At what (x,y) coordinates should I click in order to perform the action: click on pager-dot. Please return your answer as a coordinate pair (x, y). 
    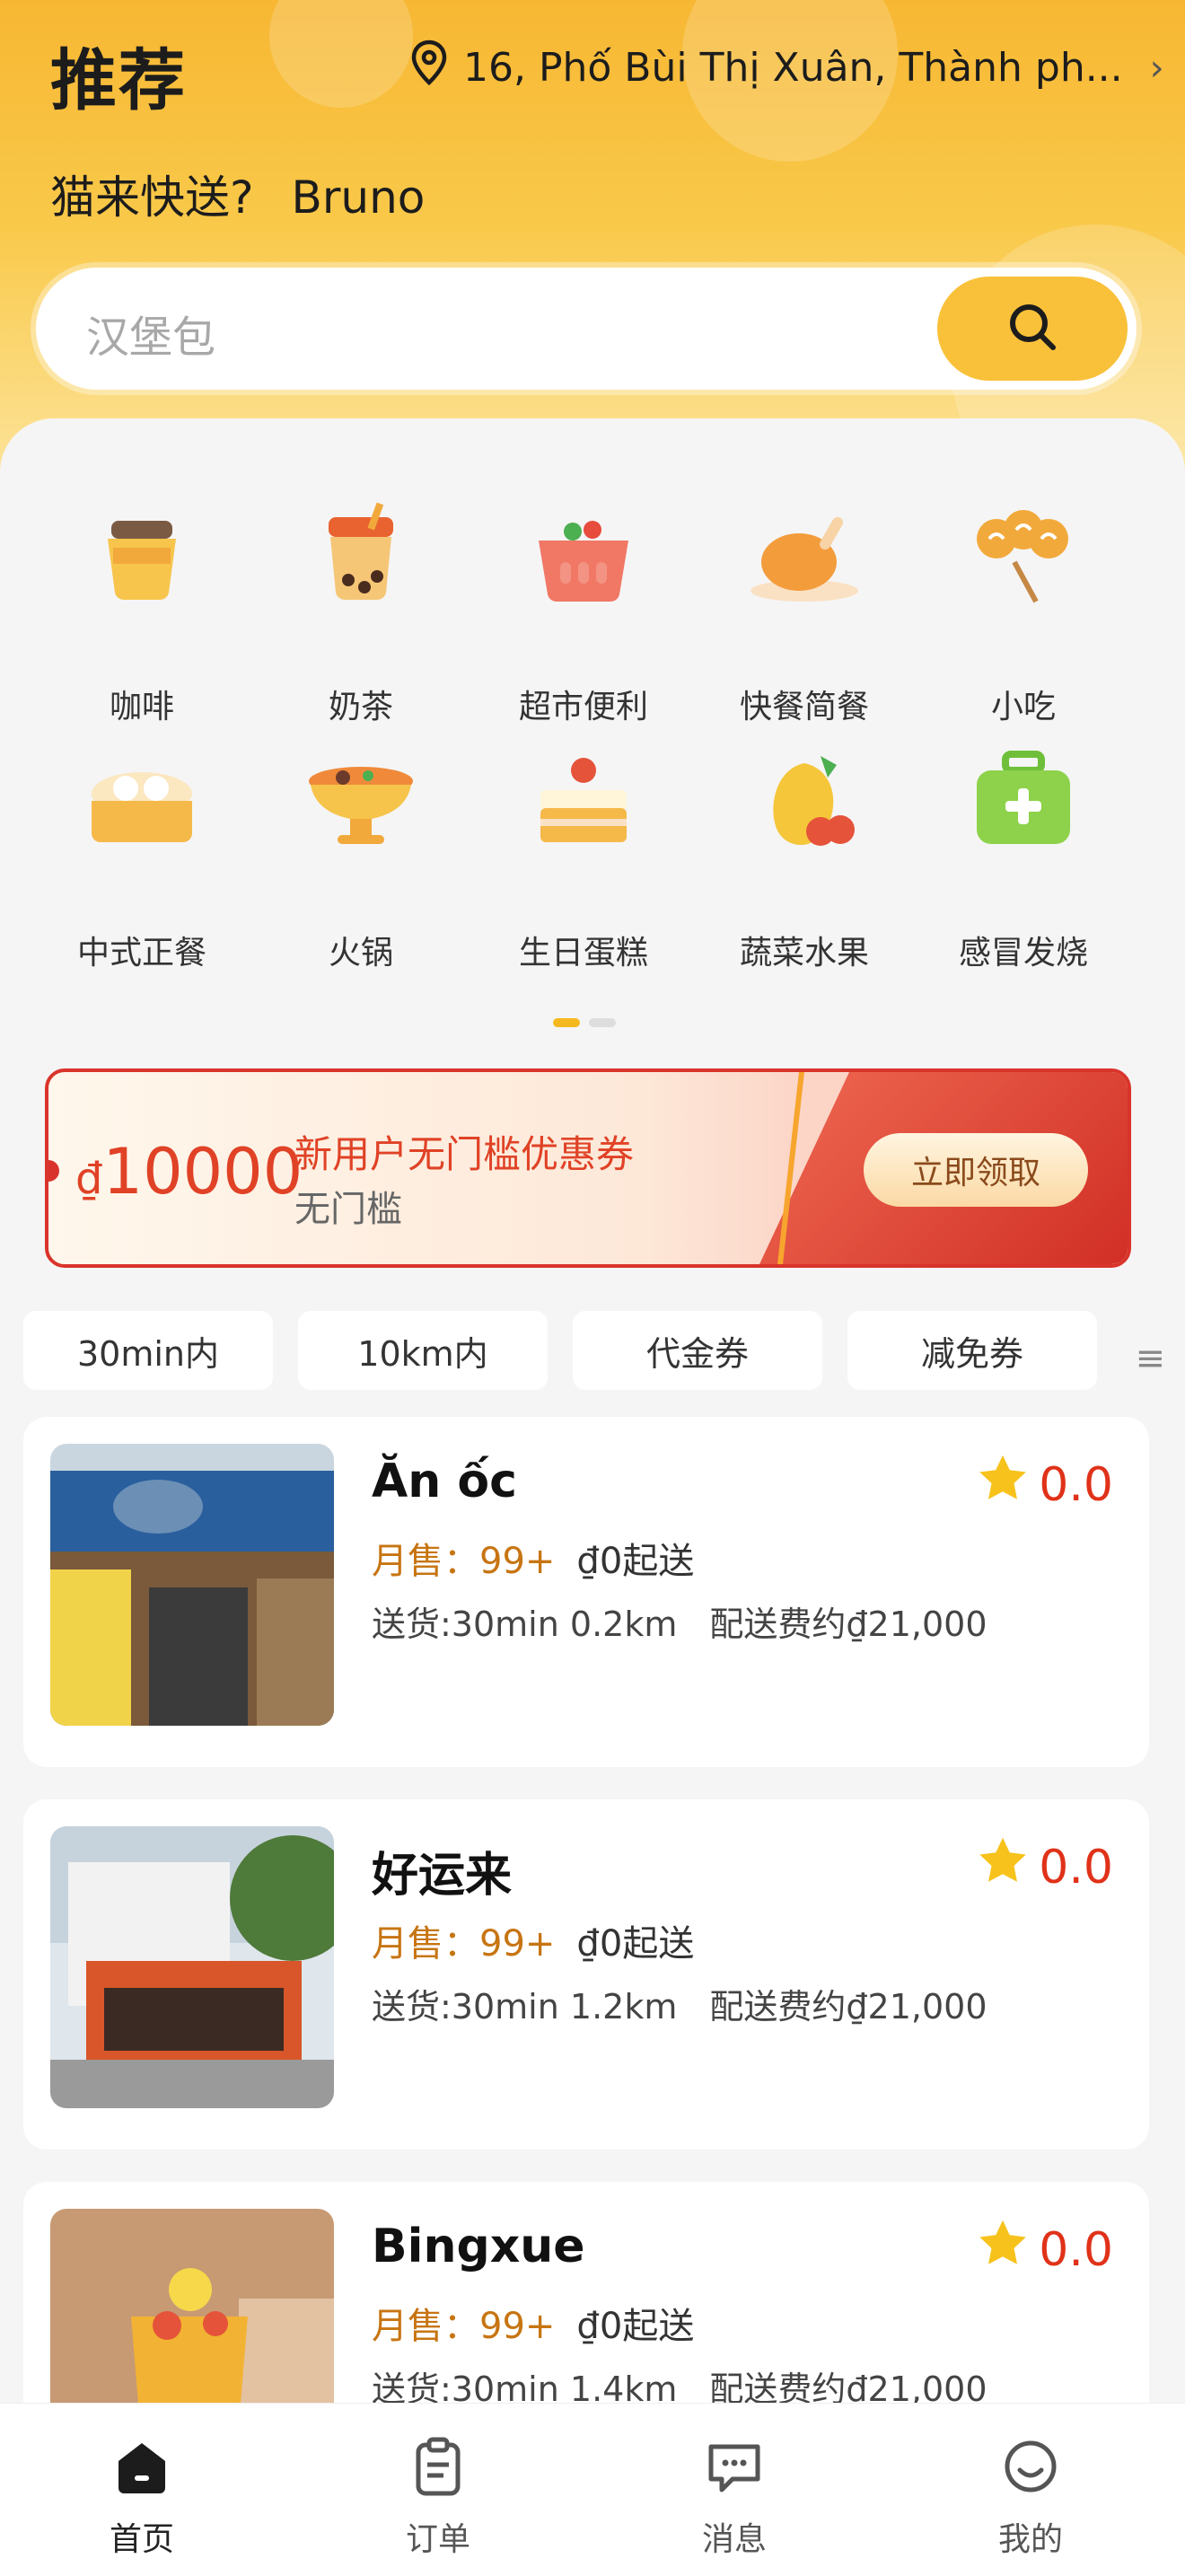
    Looking at the image, I should click on (602, 1023).